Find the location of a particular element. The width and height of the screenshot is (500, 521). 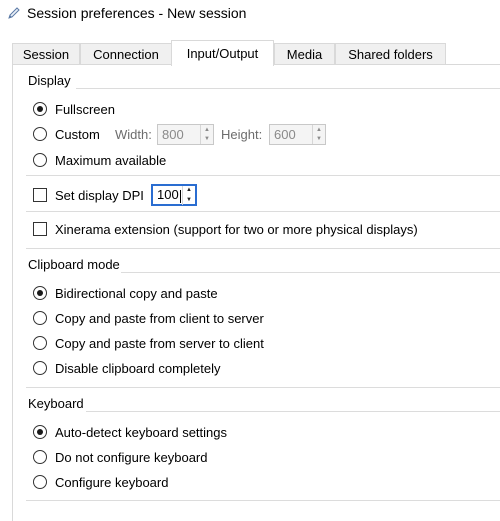

keyboard-option-label: Do not configure keyboard is located at coordinates (131, 457).